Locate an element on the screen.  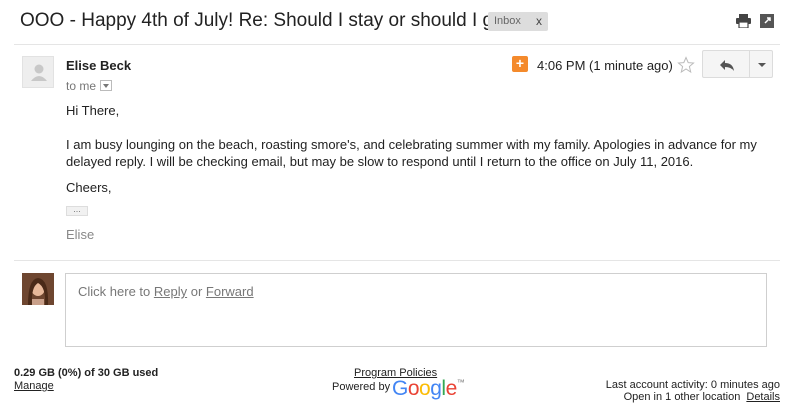
reply-link: Reply is located at coordinates (170, 291).